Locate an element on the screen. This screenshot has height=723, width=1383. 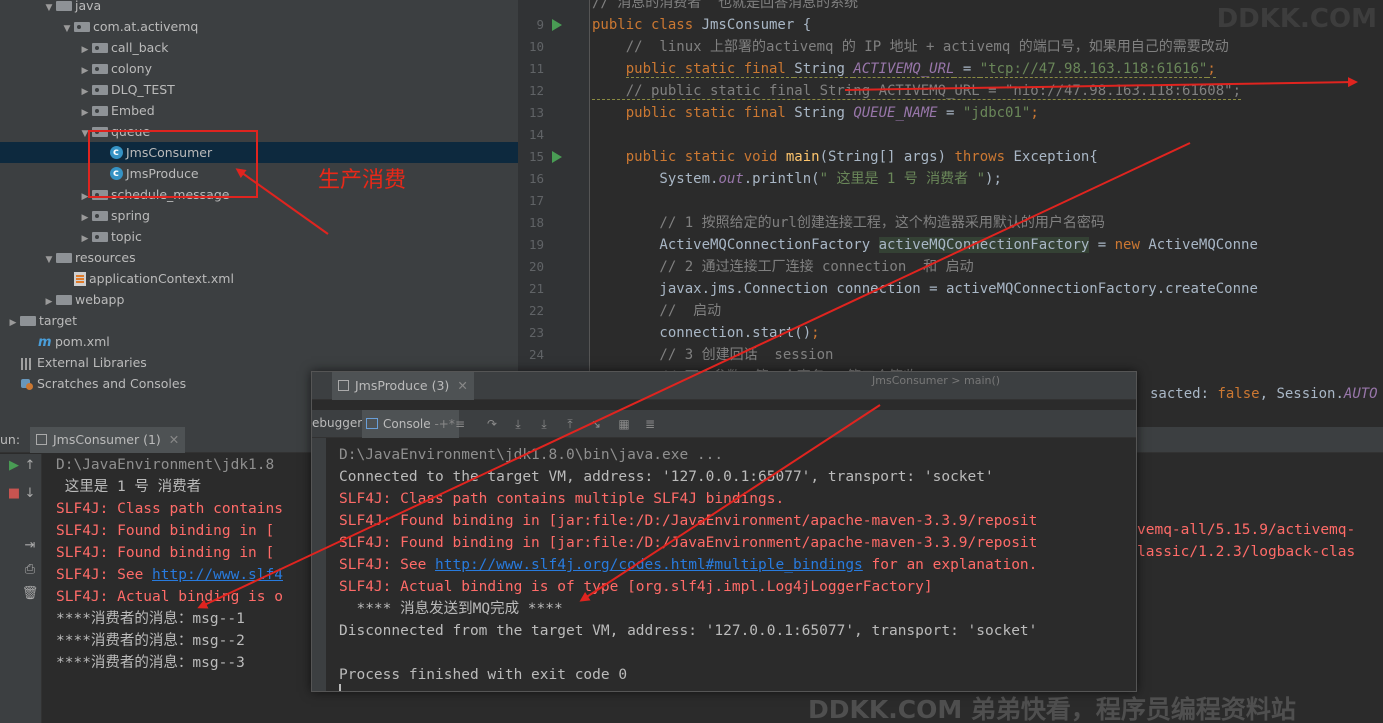
menu-icon: ≡ is located at coordinates (460, 424).